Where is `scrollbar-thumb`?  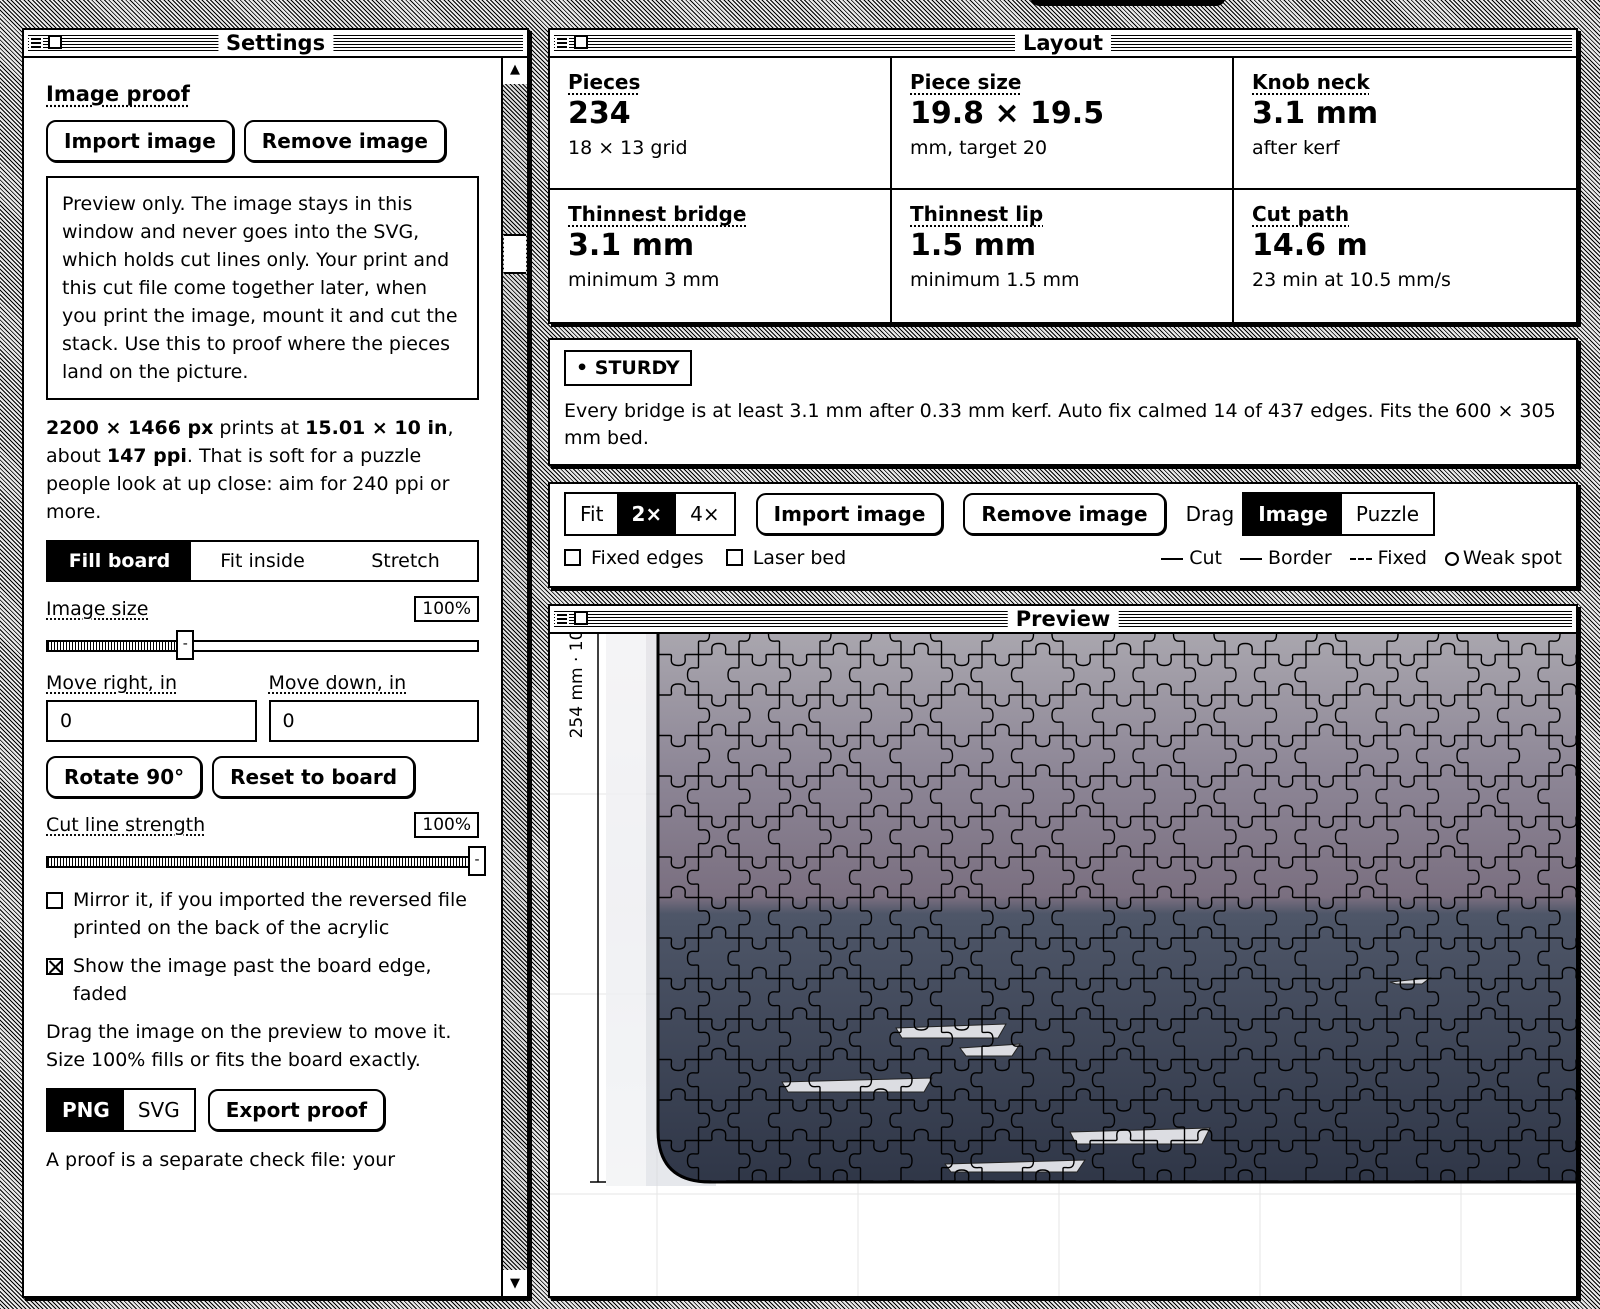 scrollbar-thumb is located at coordinates (515, 254).